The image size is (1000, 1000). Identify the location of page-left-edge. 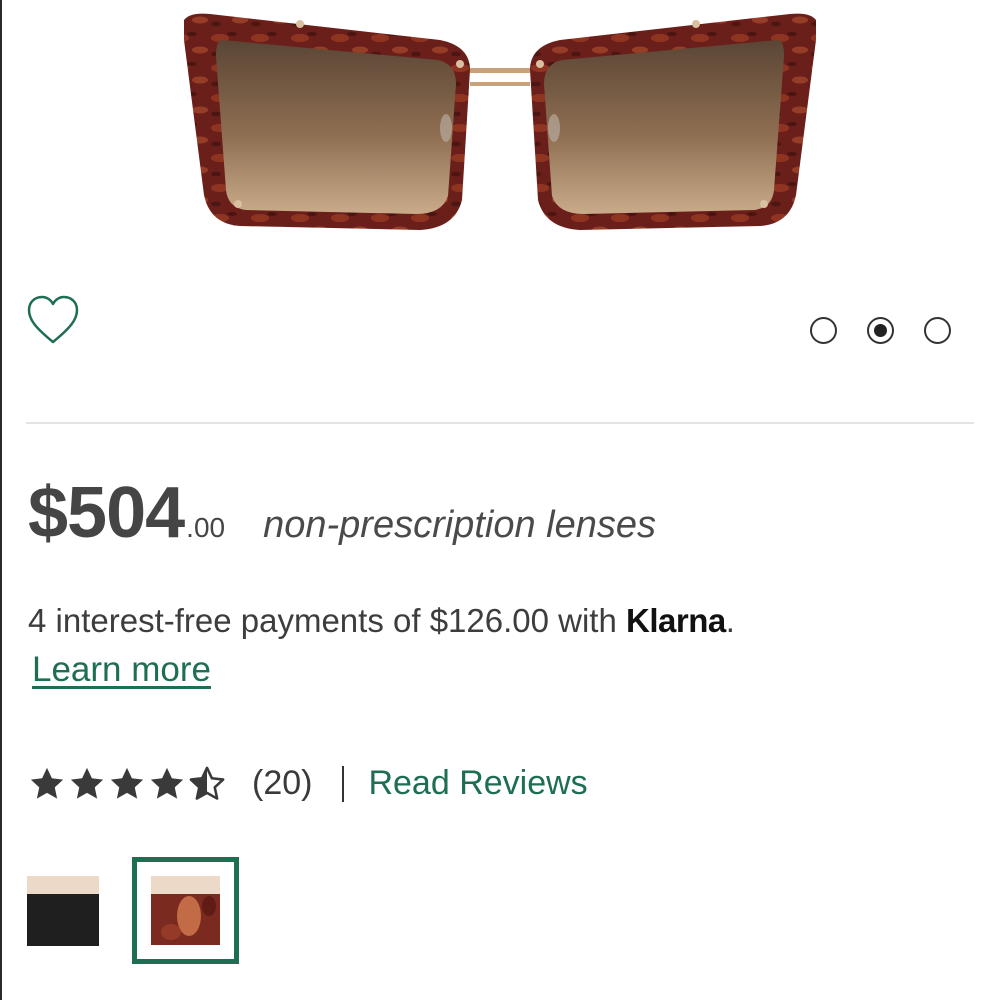
(1, 500).